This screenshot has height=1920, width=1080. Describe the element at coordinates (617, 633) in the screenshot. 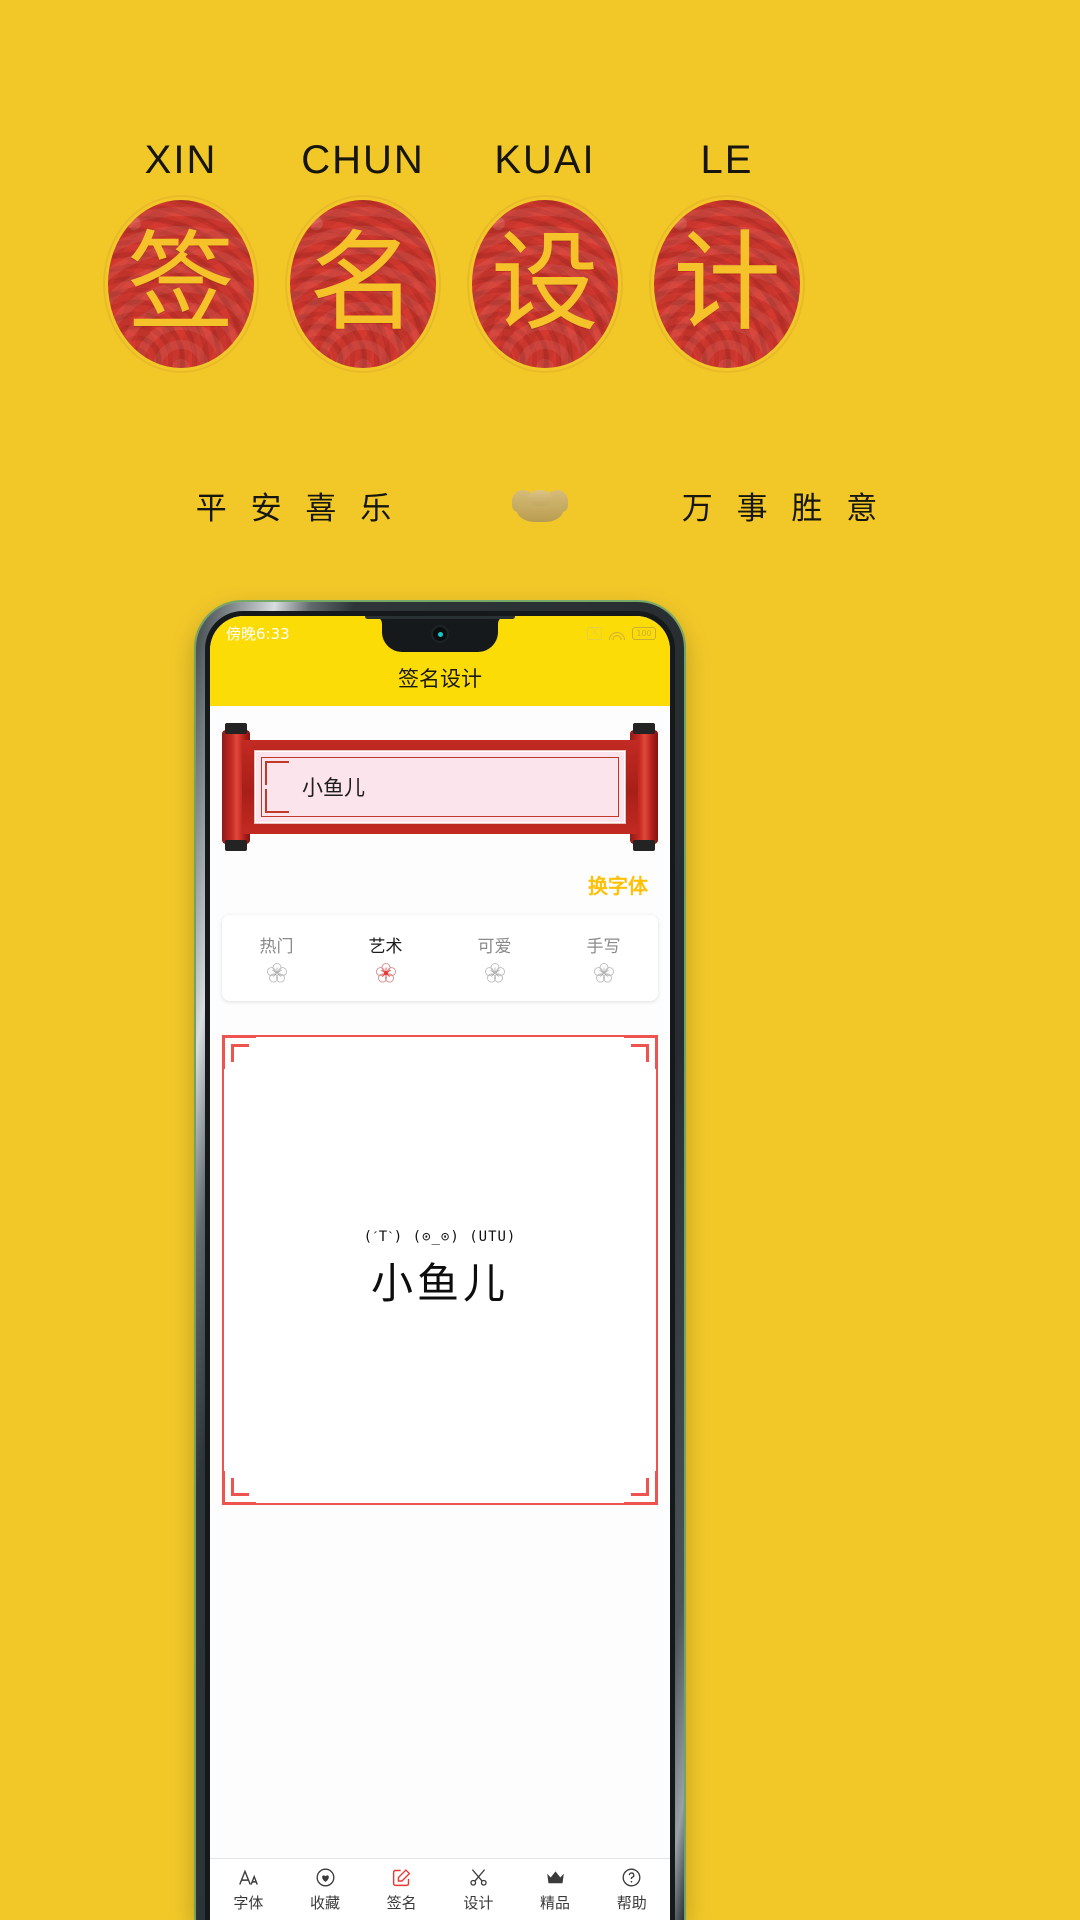

I see `wifi-icon` at that location.